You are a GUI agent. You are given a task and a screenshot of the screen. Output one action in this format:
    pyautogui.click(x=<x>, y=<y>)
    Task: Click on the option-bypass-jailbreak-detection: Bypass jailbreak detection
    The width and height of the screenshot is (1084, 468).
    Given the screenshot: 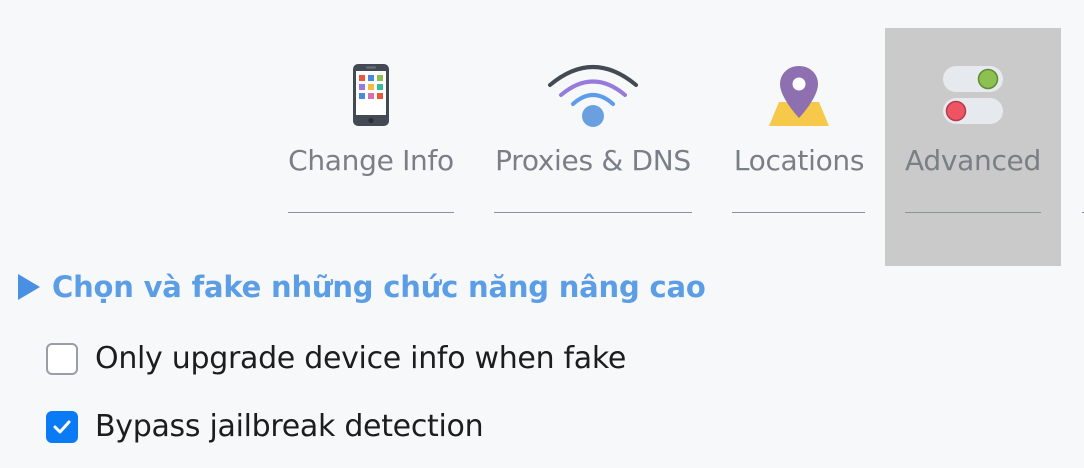 What is the action you would take?
    pyautogui.click(x=265, y=426)
    